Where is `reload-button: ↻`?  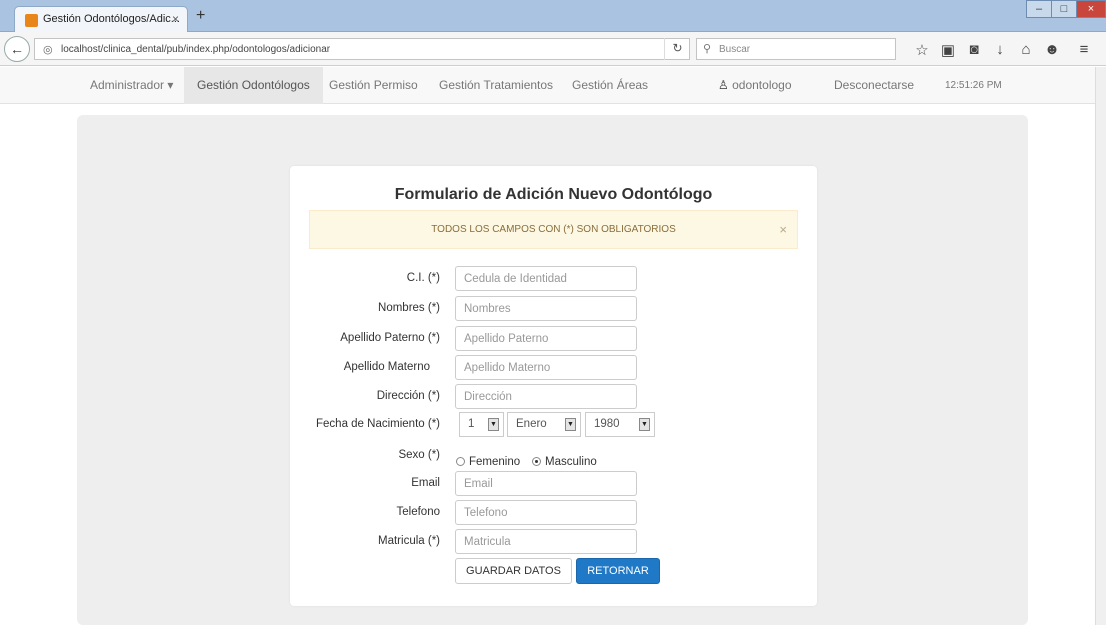 reload-button: ↻ is located at coordinates (677, 49).